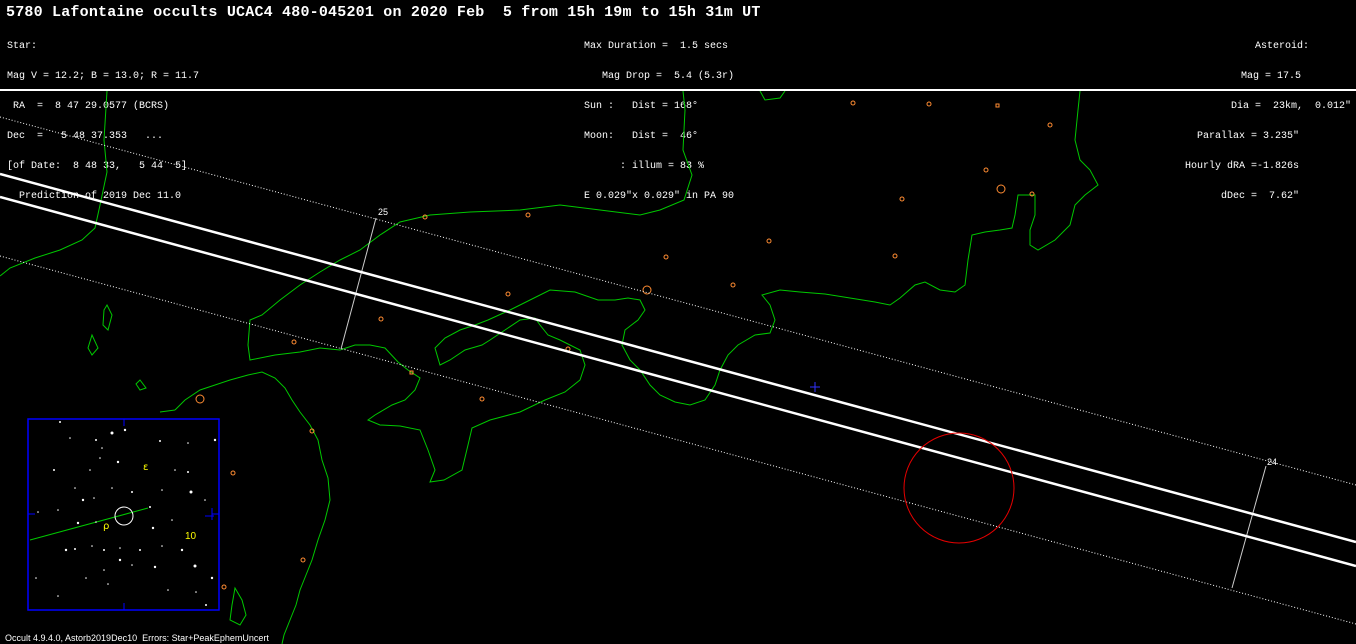 The image size is (1356, 644). I want to click on error-circle, so click(959, 488).